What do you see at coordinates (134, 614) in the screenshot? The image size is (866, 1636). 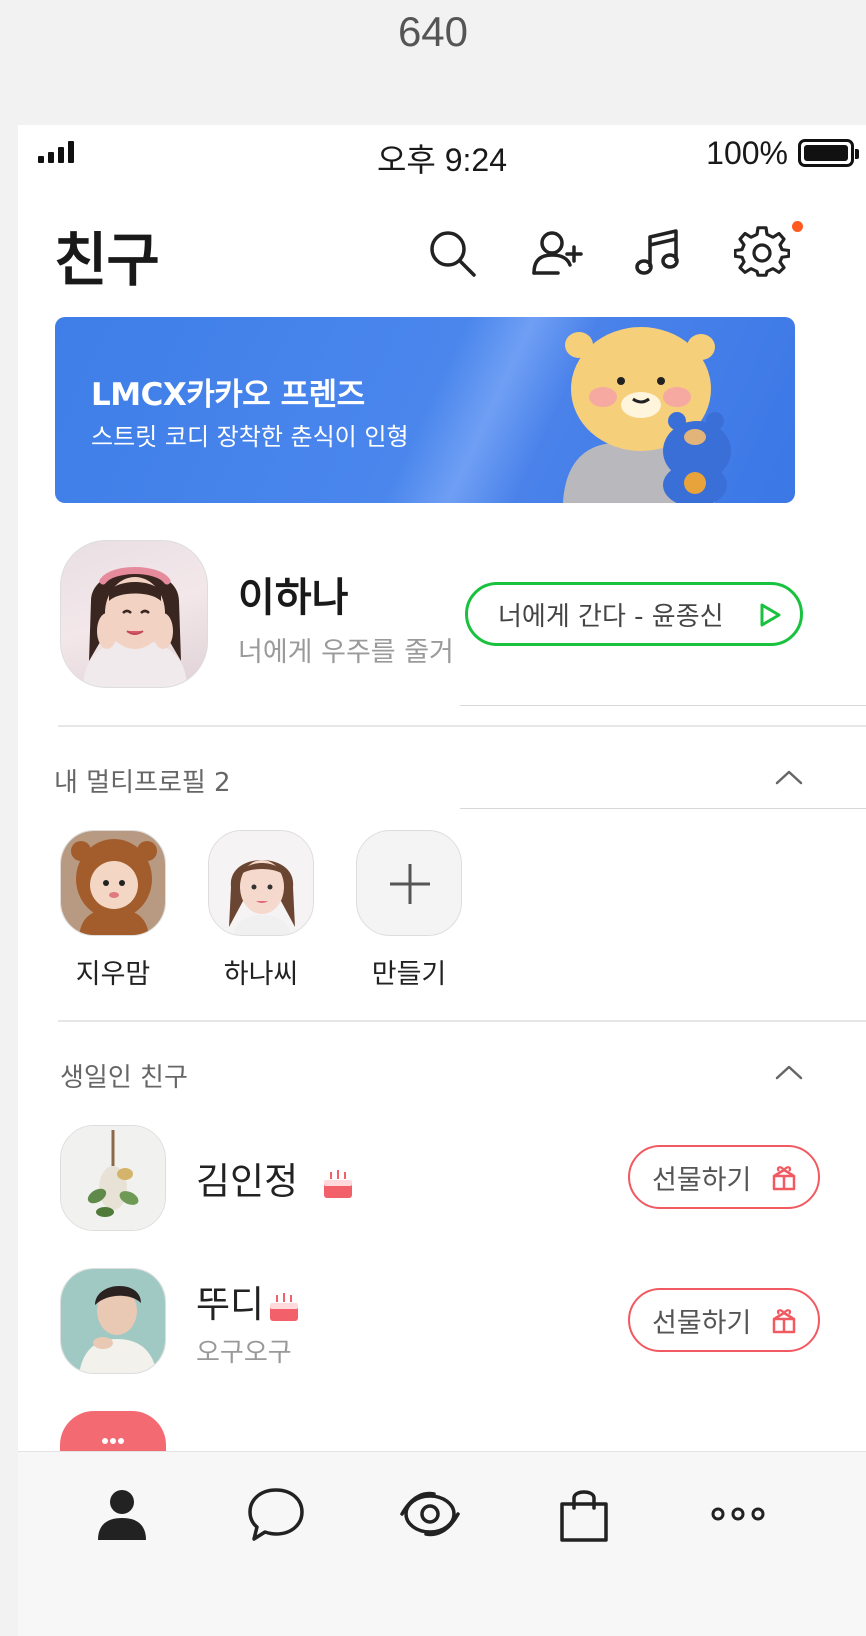 I see `my-profile-avatar` at bounding box center [134, 614].